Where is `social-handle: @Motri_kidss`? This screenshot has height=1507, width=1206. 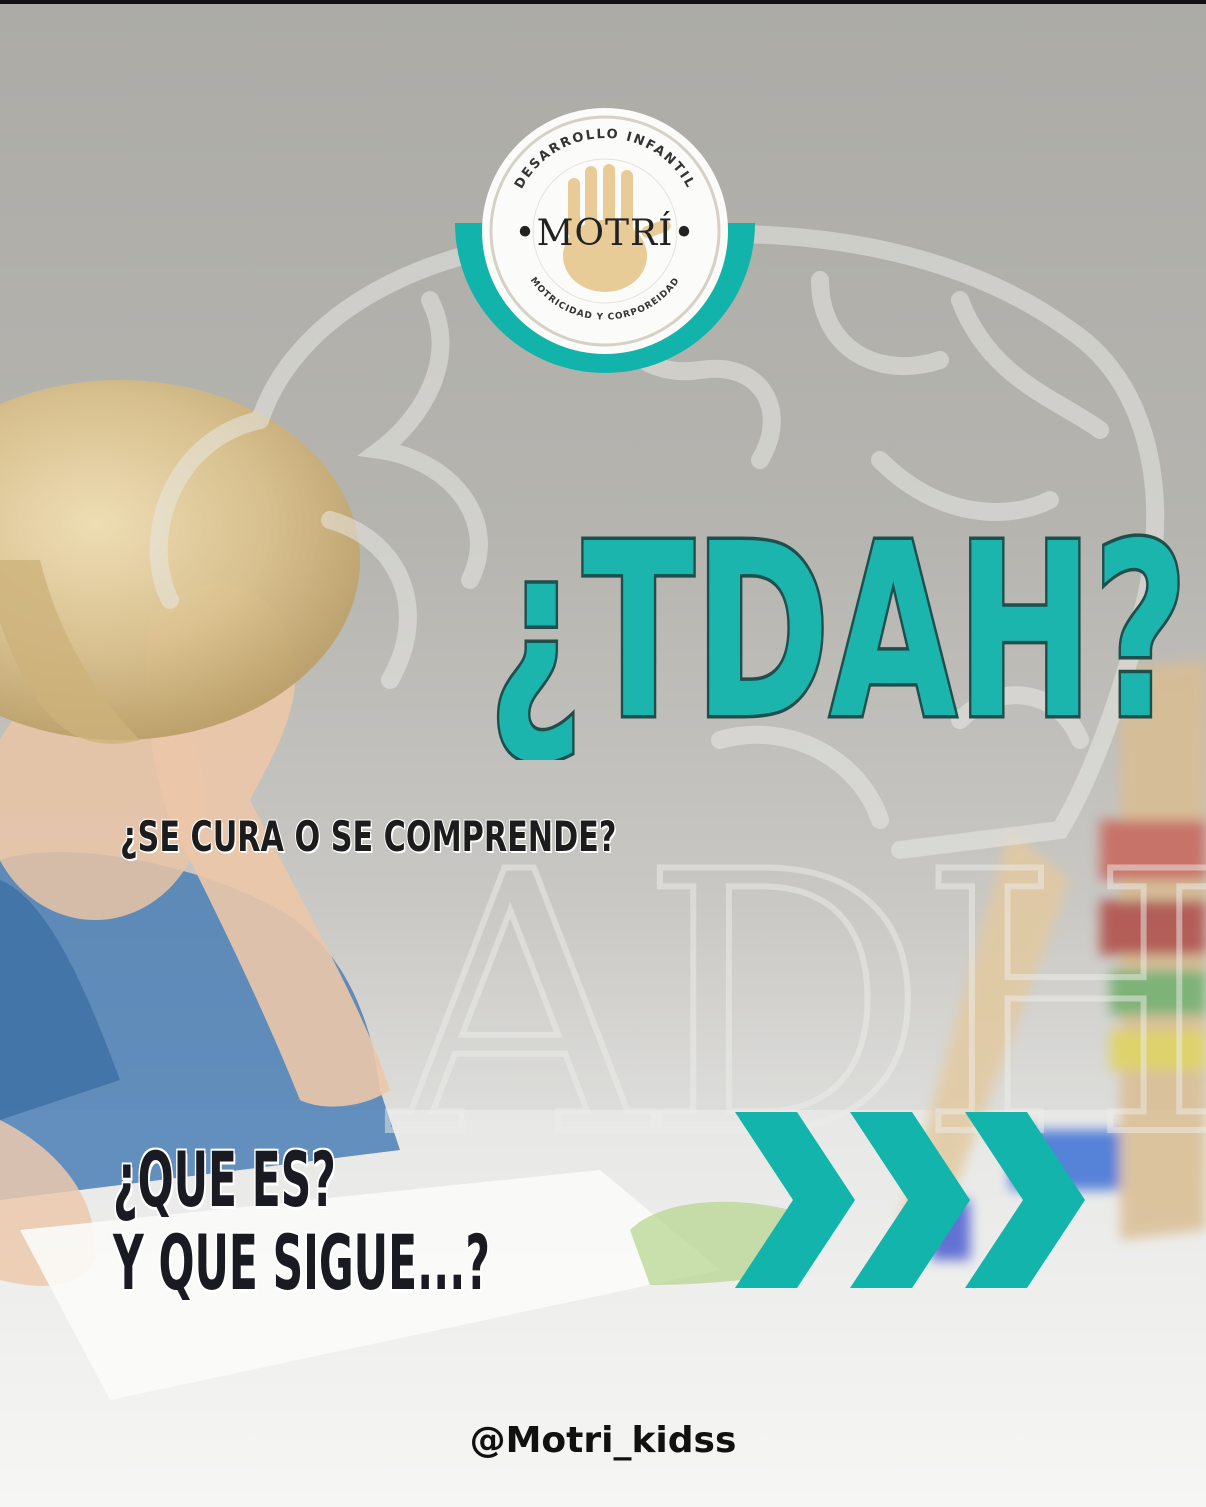
social-handle: @Motri_kidss is located at coordinates (603, 1440).